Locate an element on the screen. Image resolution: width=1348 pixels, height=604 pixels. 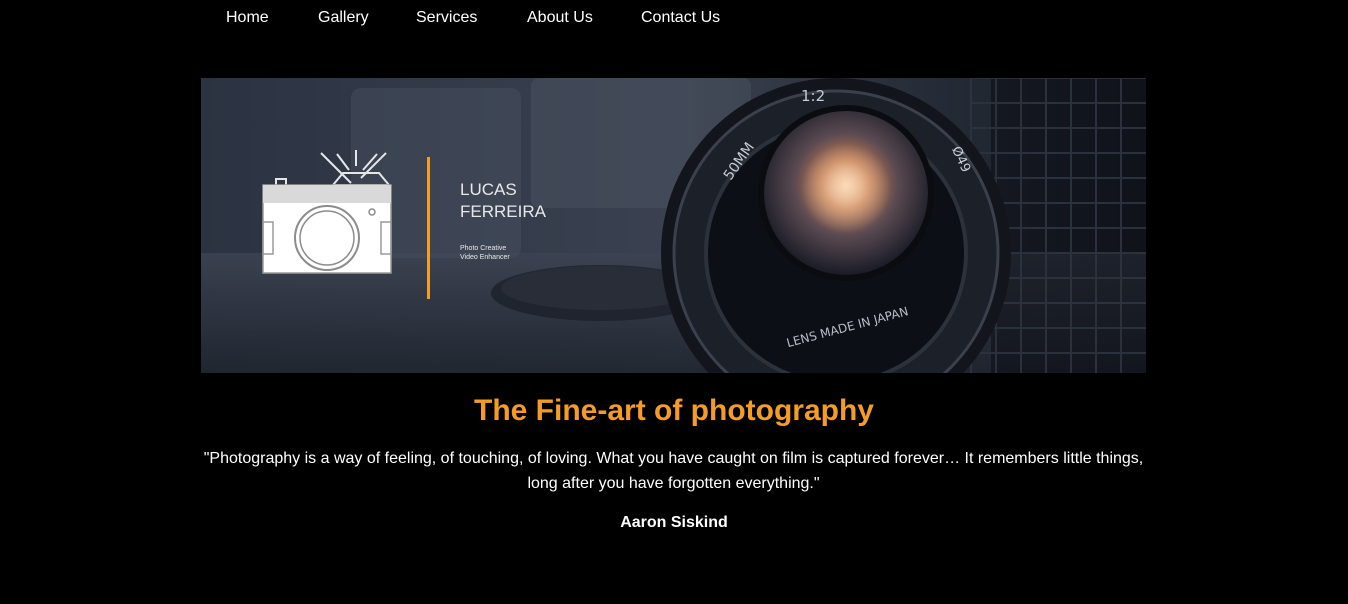
brand-name-first: LUCAS is located at coordinates (488, 189).